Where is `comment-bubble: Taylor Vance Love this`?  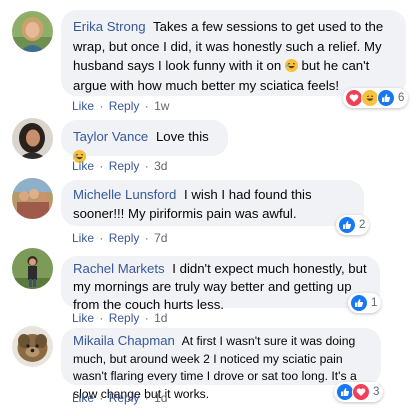 comment-bubble: Taylor Vance Love this is located at coordinates (144, 141).